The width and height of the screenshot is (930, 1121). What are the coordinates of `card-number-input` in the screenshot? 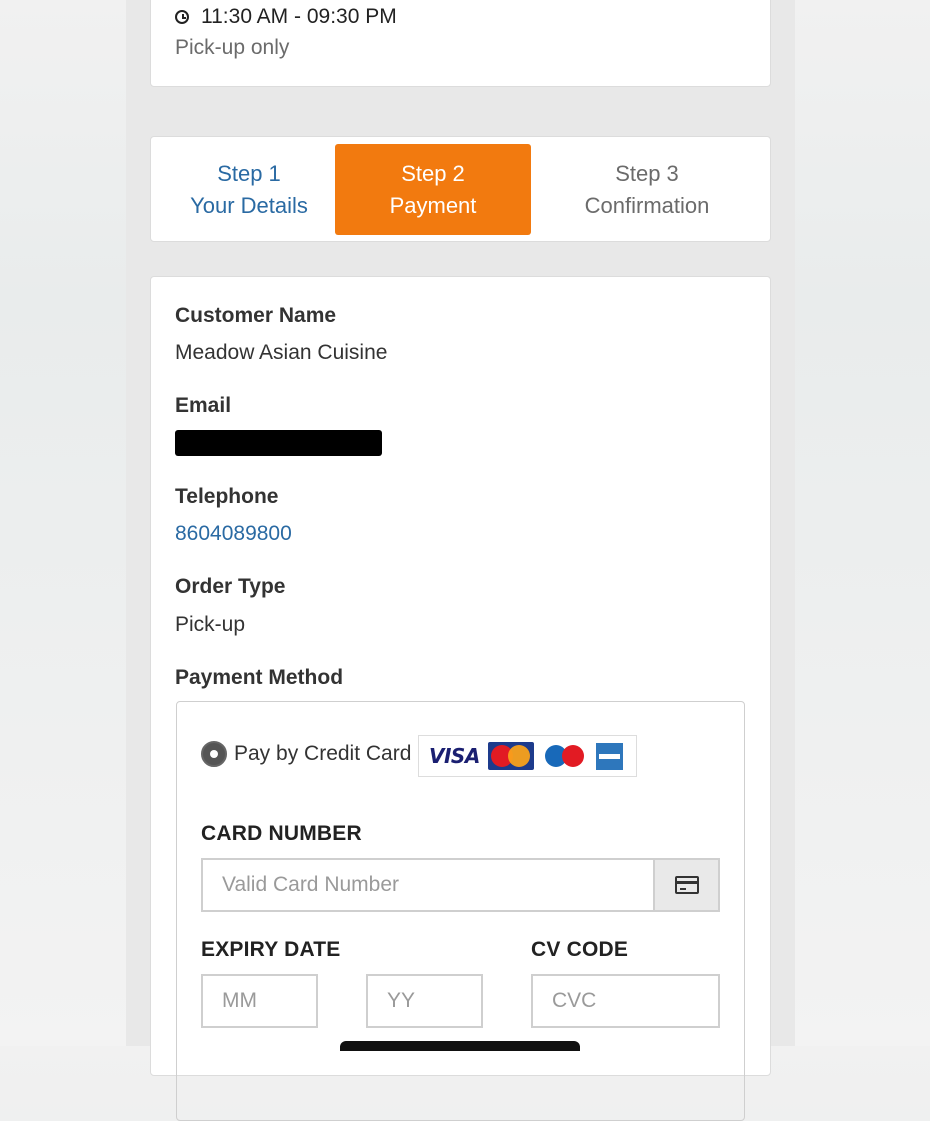 It's located at (428, 885).